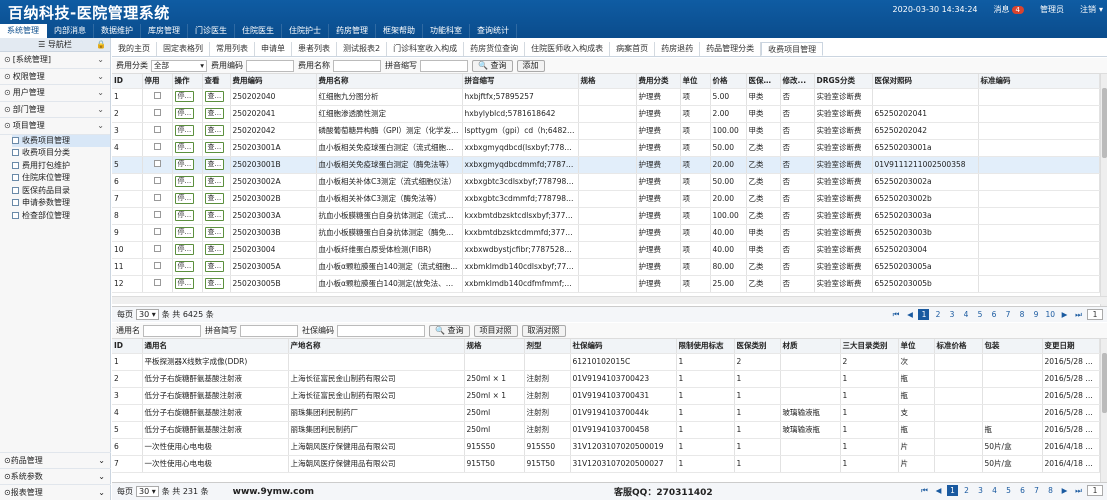 The image size is (1107, 500). I want to click on nav-item: 数据维护, so click(117, 31).